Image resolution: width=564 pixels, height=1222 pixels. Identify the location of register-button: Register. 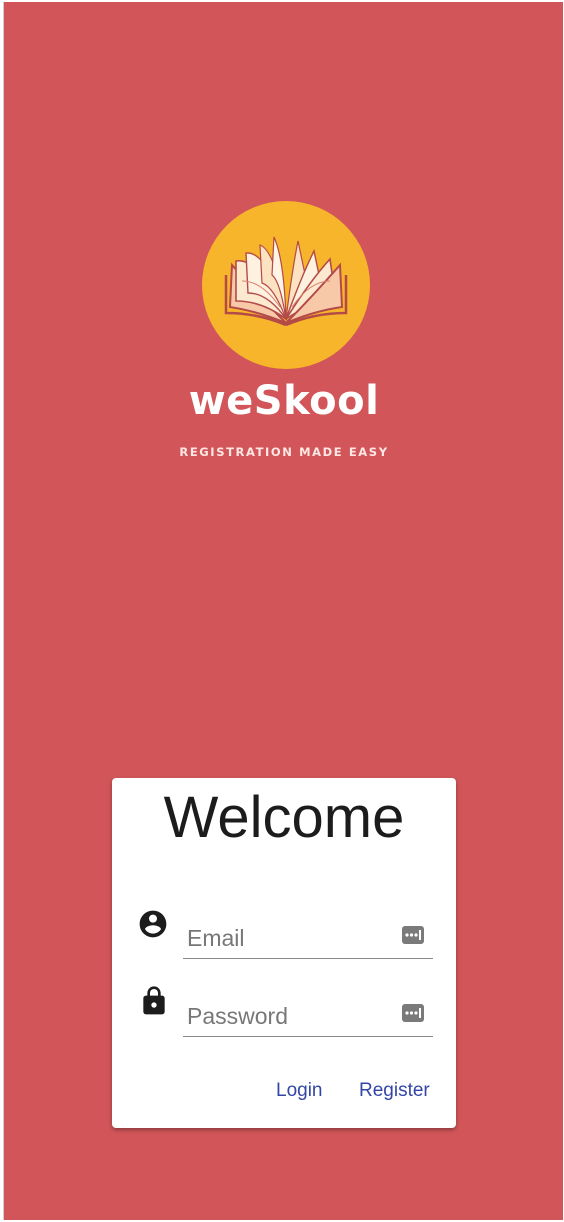
(394, 1091).